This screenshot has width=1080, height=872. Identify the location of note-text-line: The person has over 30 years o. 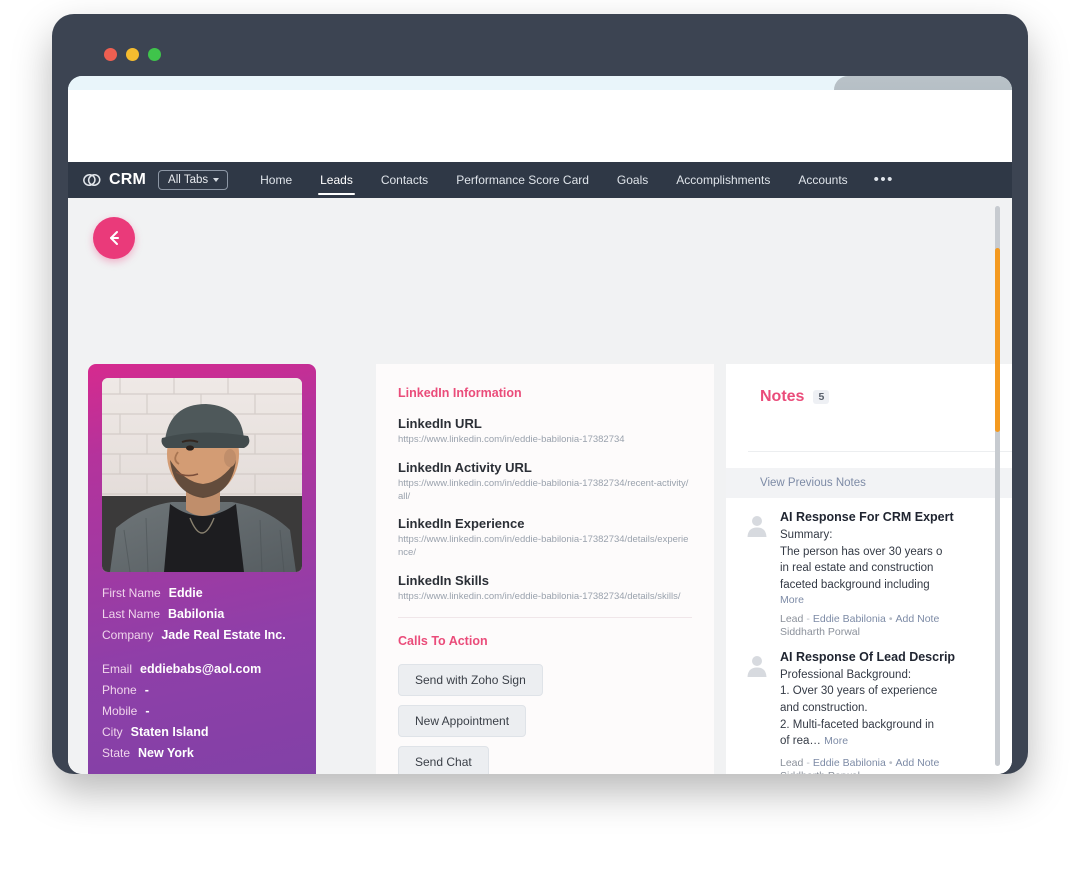
(861, 551).